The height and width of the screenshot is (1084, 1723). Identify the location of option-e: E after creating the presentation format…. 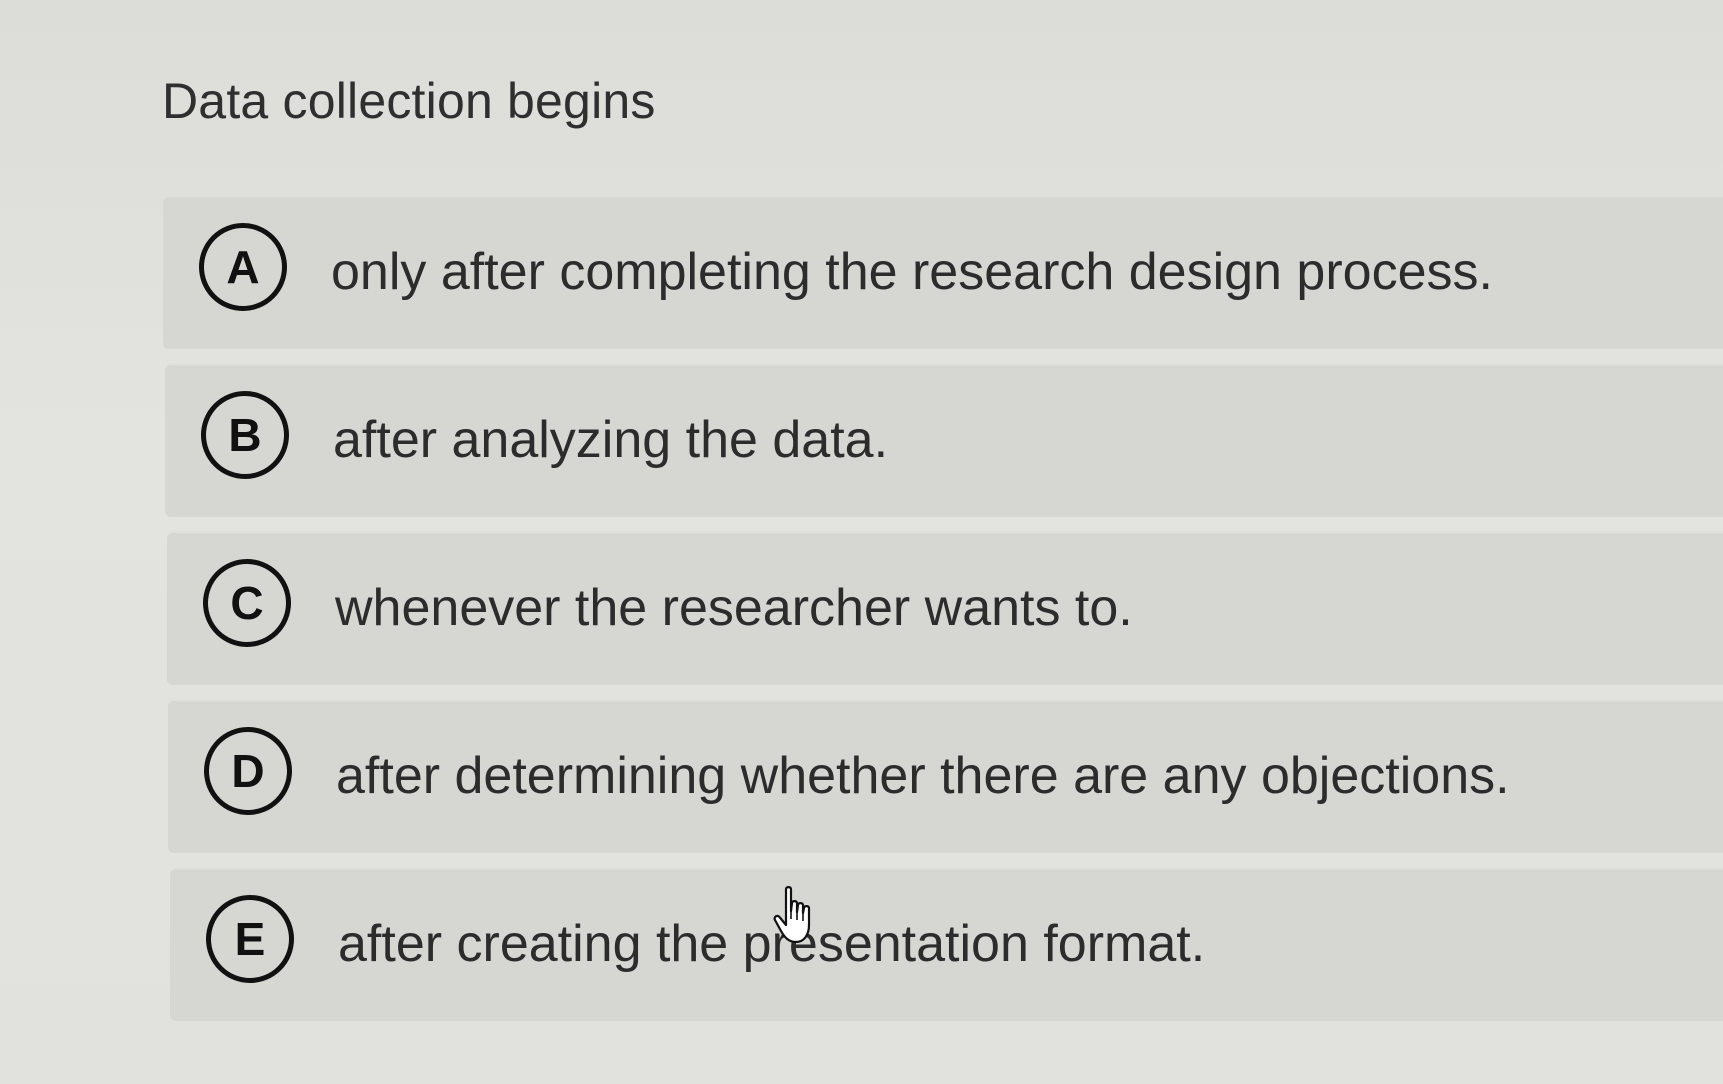
(946, 944).